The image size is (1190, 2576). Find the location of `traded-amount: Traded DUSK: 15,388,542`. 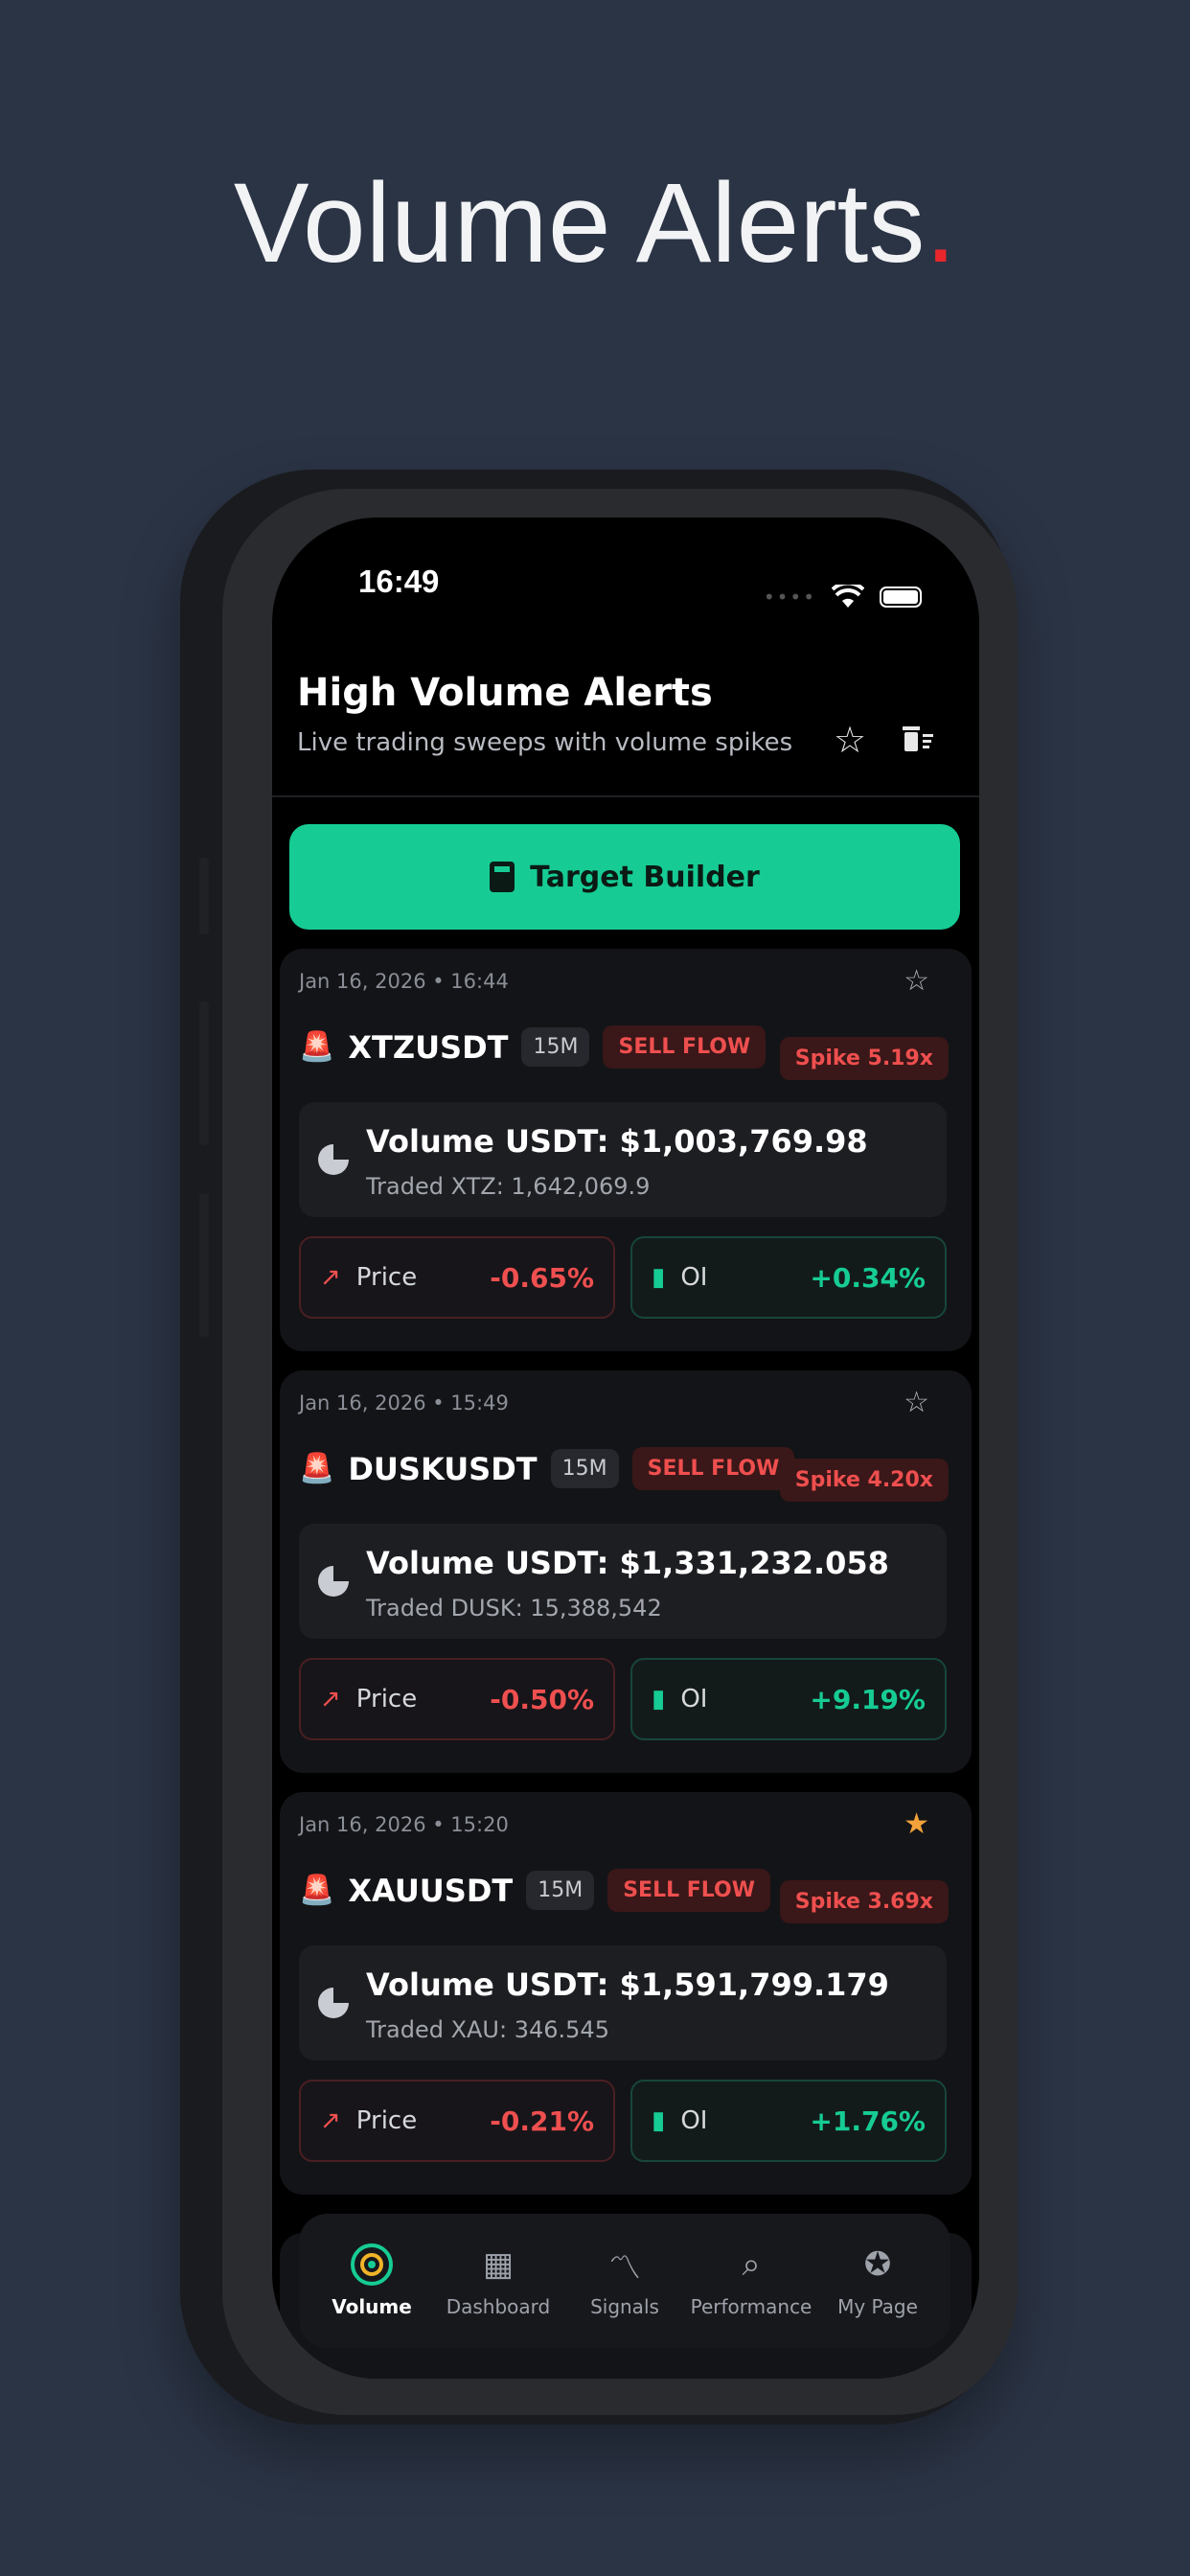

traded-amount: Traded DUSK: 15,388,542 is located at coordinates (514, 1608).